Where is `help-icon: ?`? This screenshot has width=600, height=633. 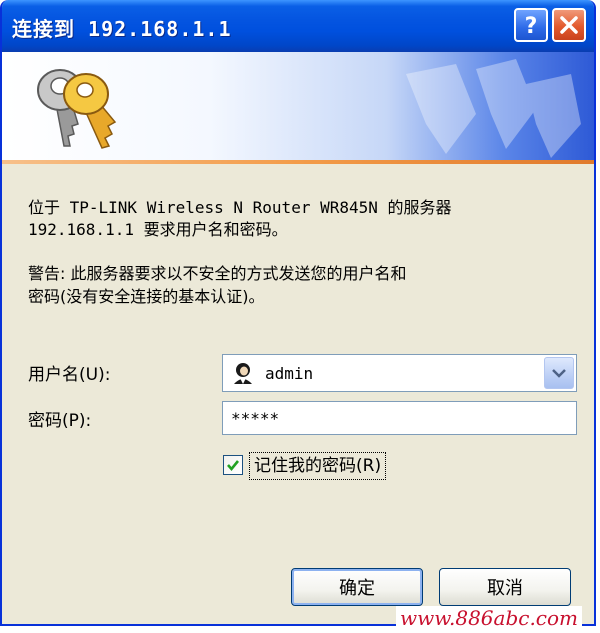 help-icon: ? is located at coordinates (531, 26).